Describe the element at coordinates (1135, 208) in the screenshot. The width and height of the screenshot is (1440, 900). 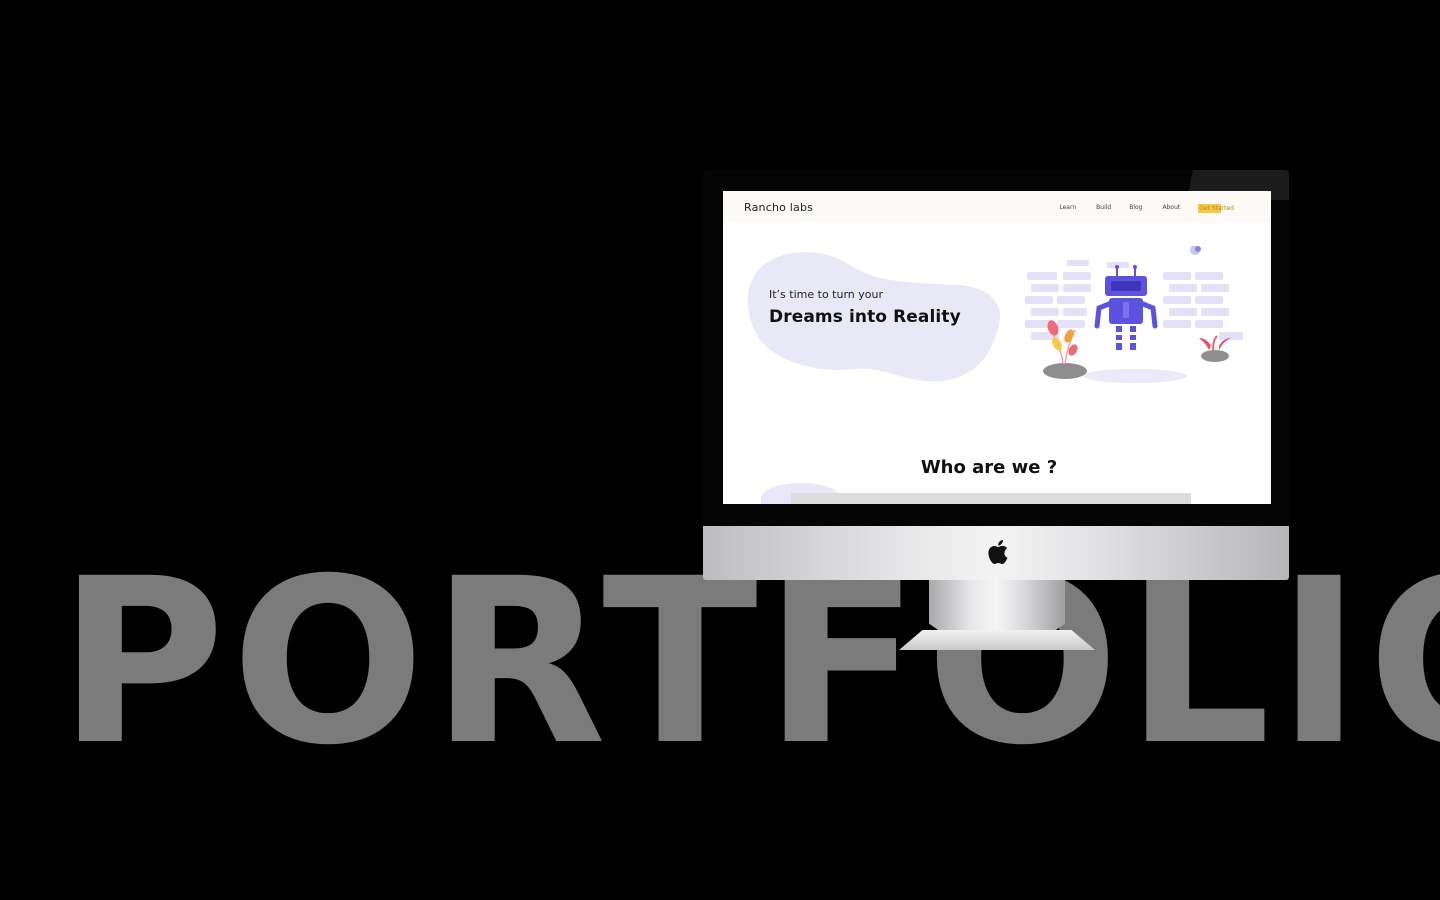
I see `nav-link-blog: Blog` at that location.